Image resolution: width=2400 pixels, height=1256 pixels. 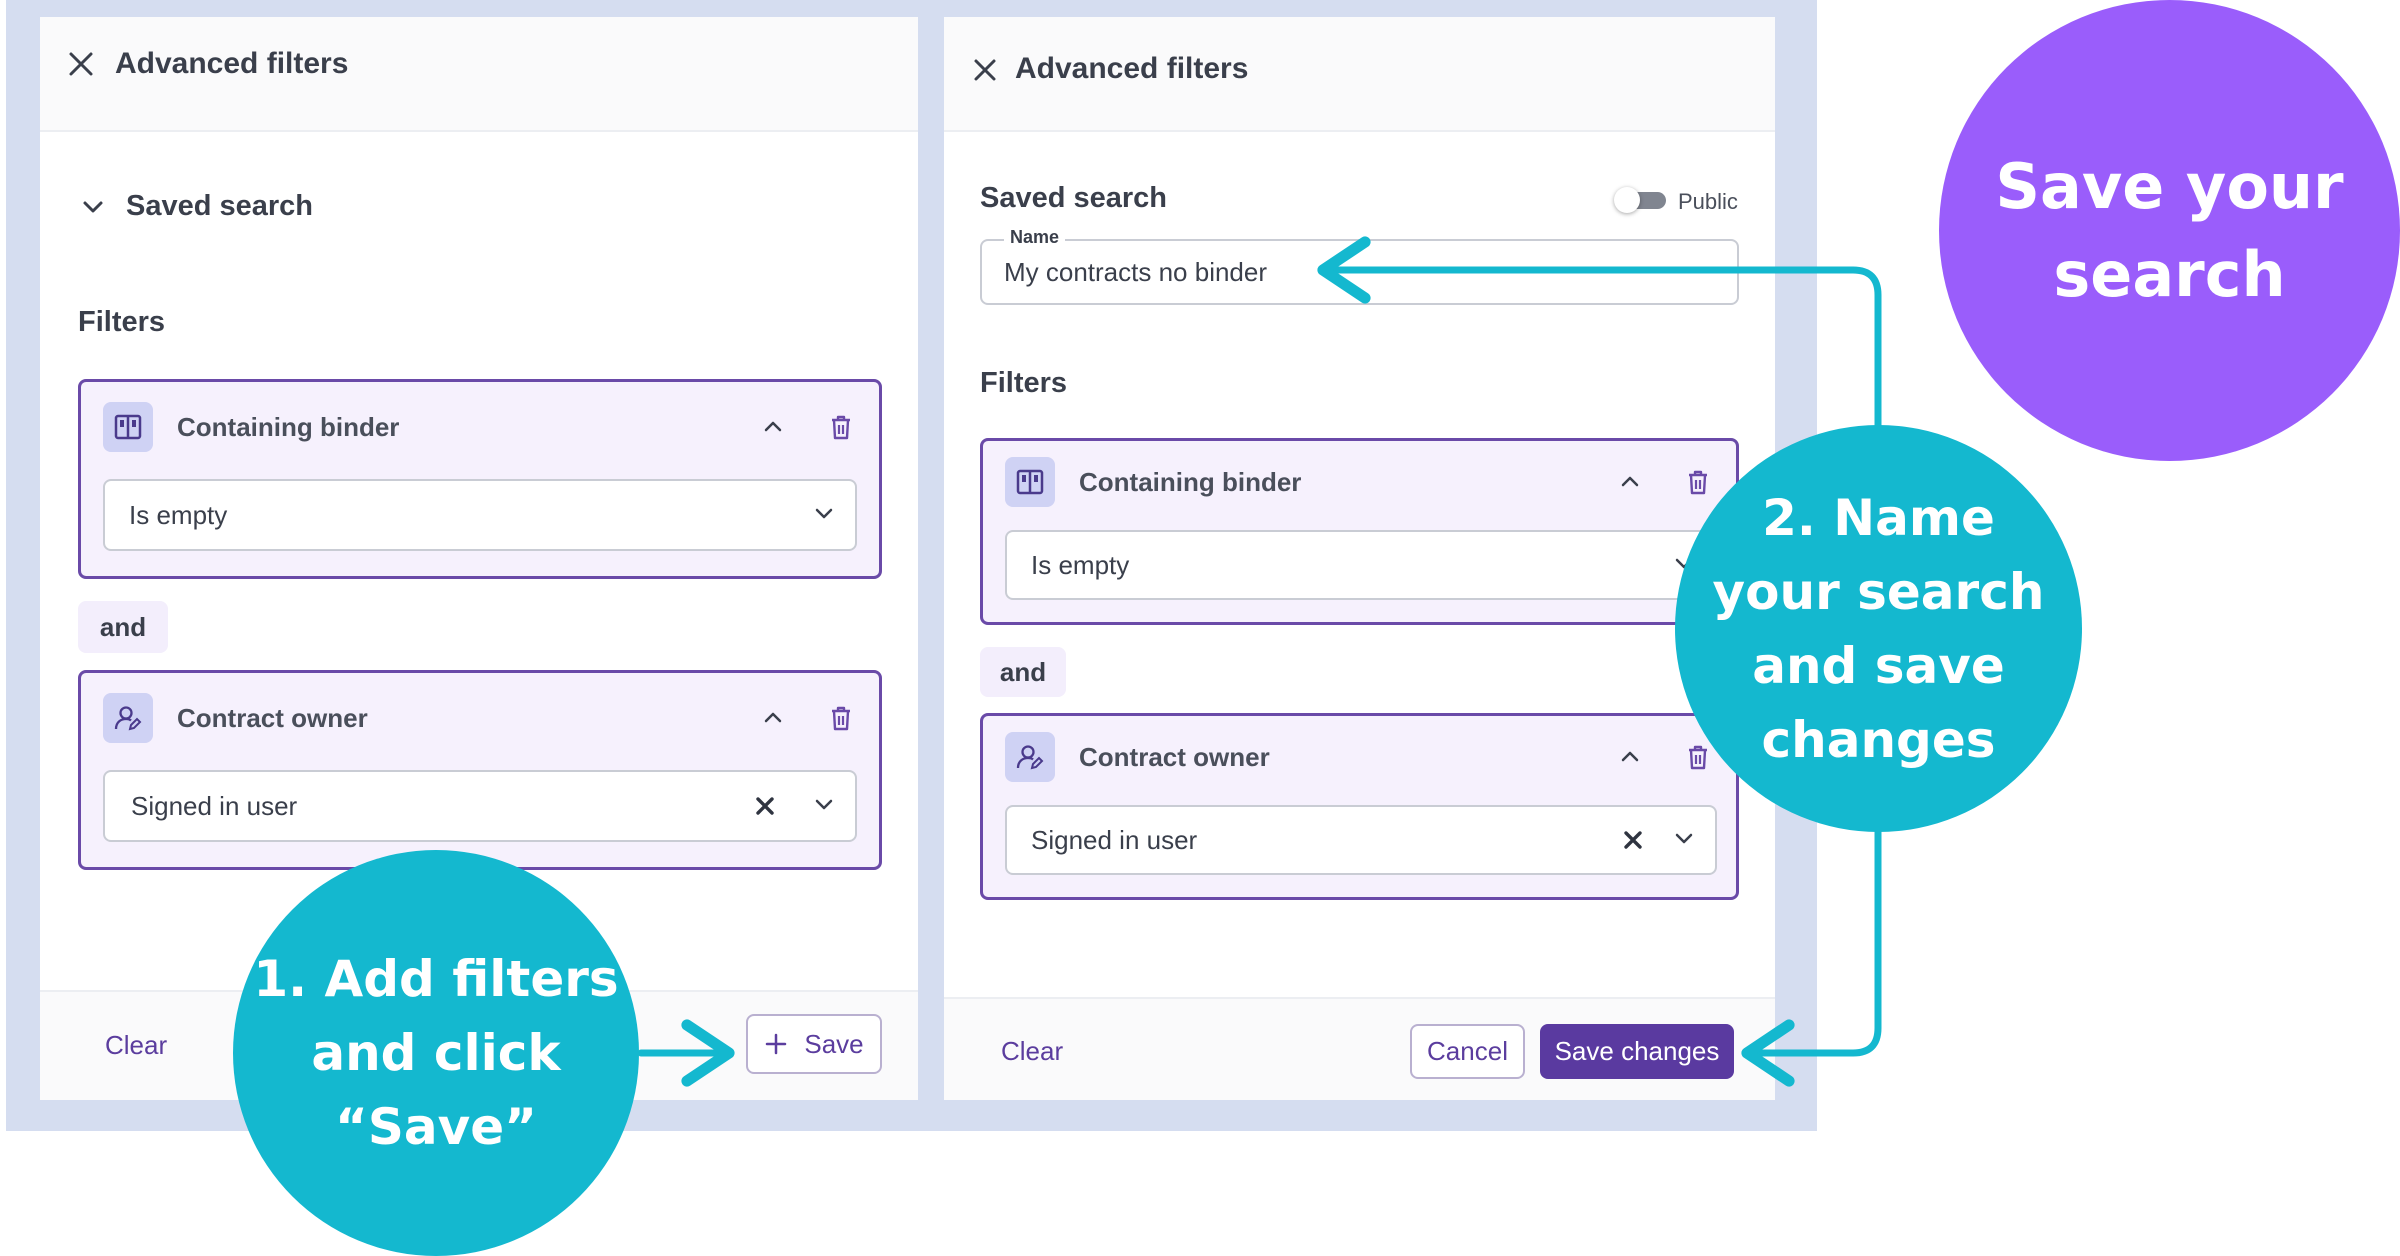 I want to click on save-button: Save, so click(x=814, y=1044).